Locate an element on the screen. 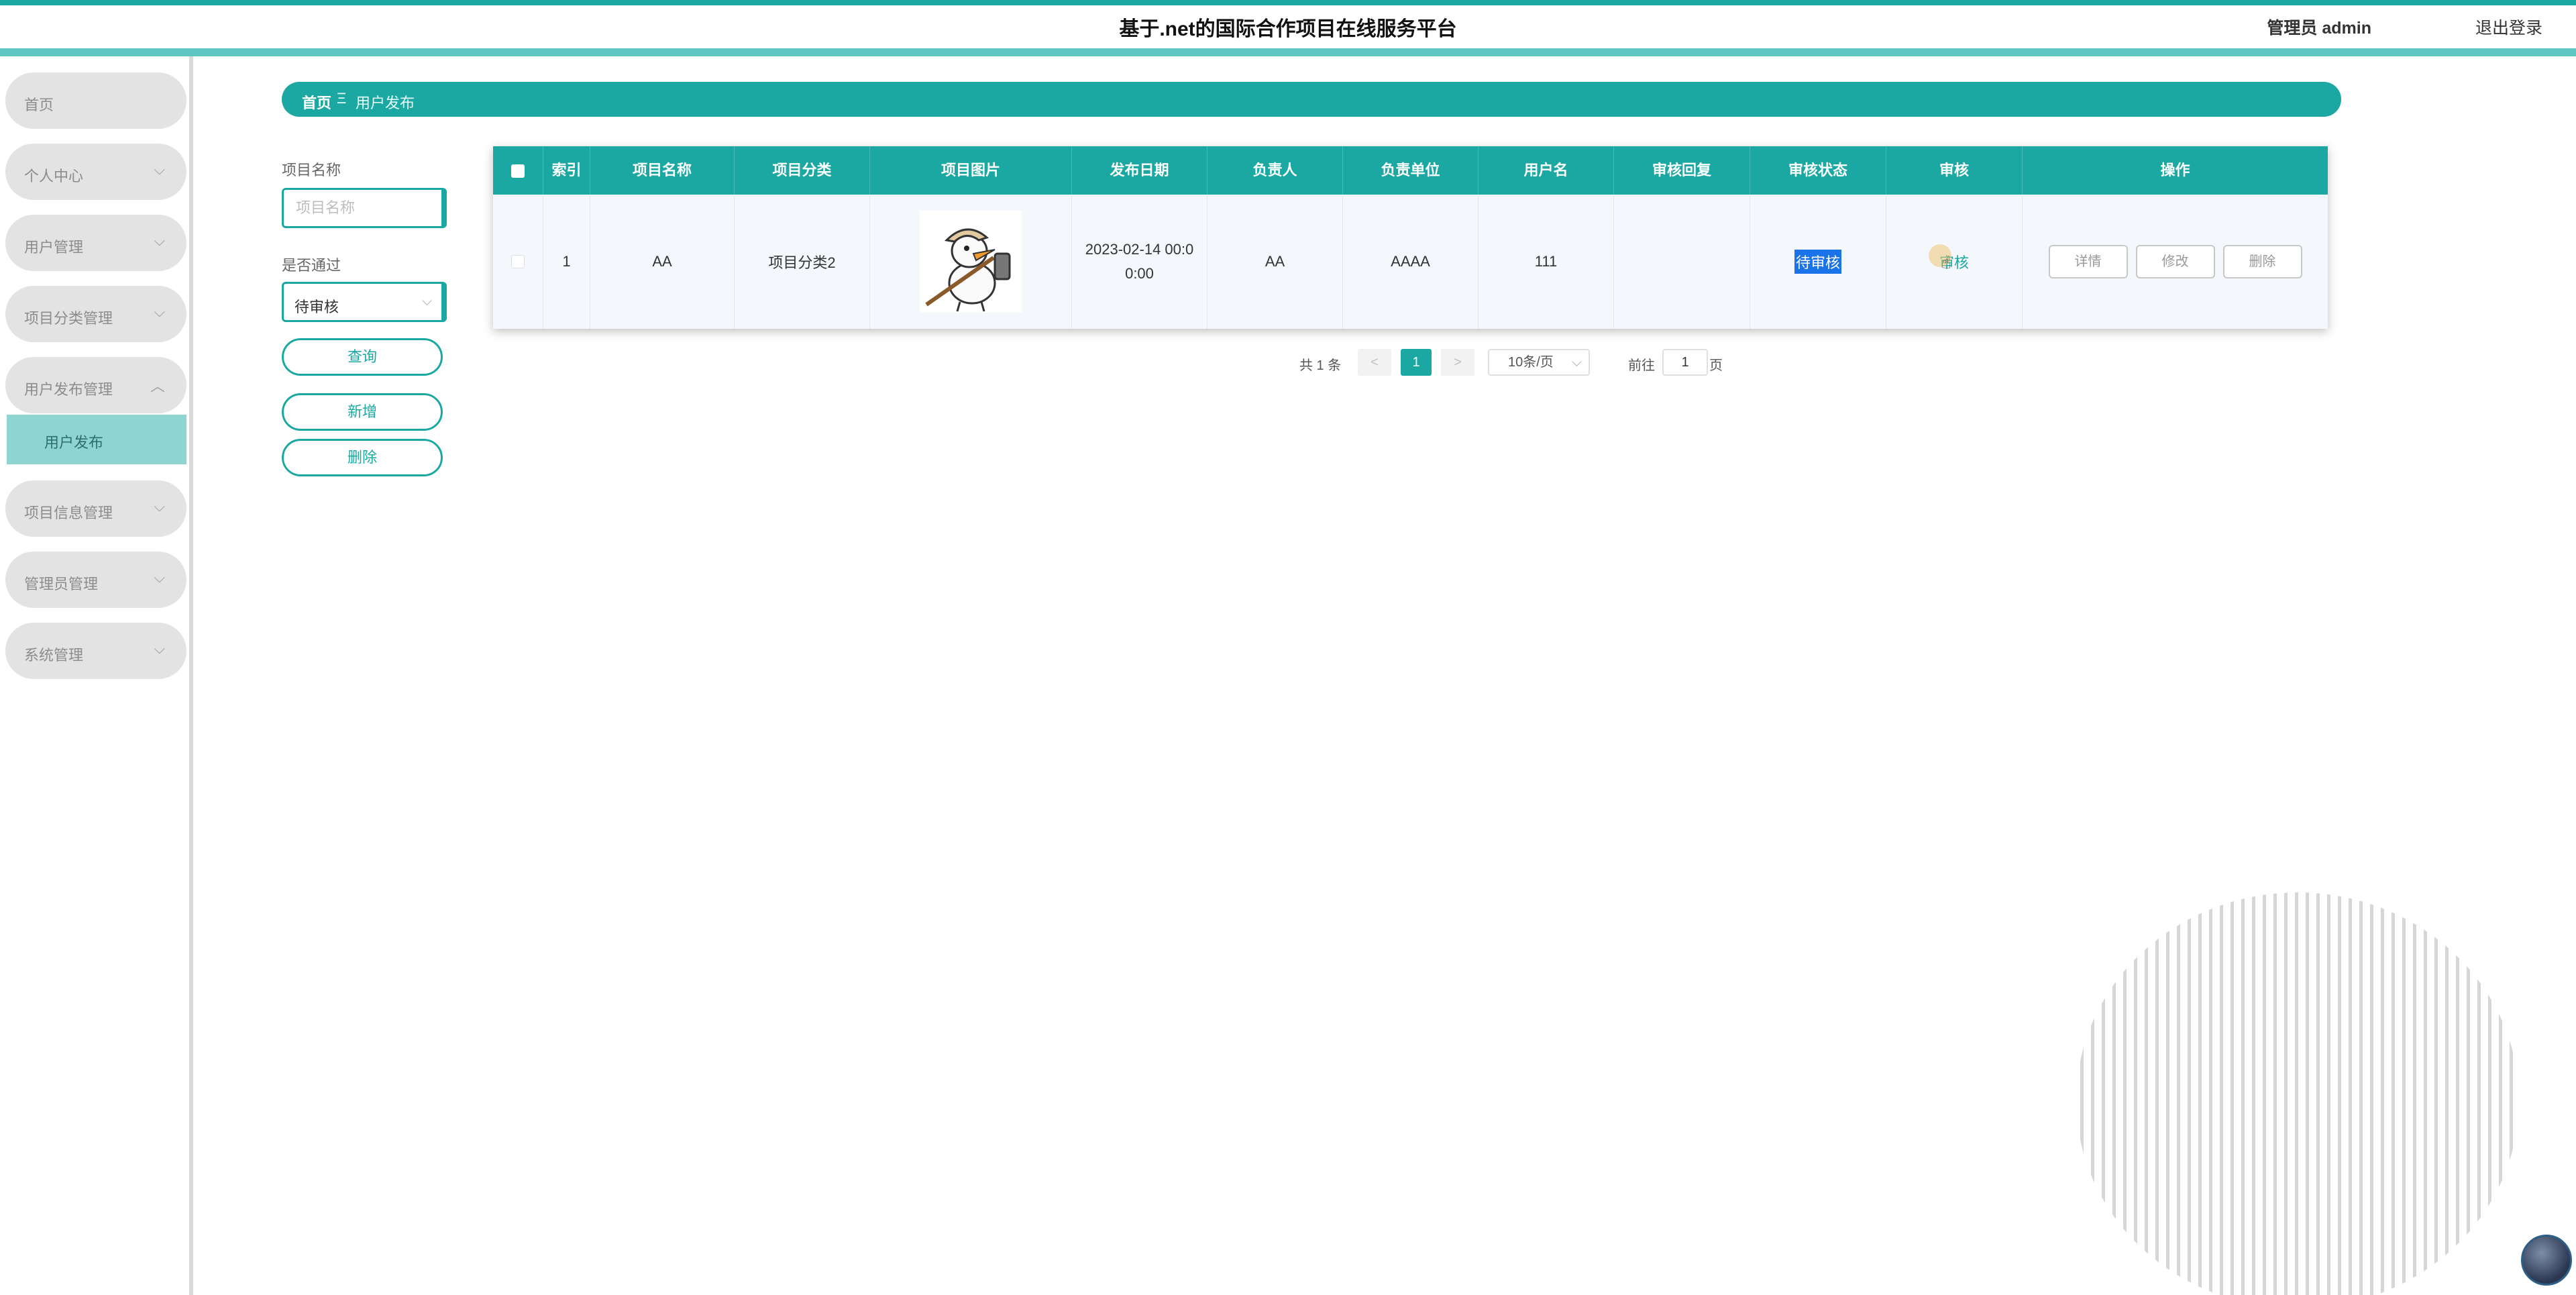  header-select-all is located at coordinates (518, 170).